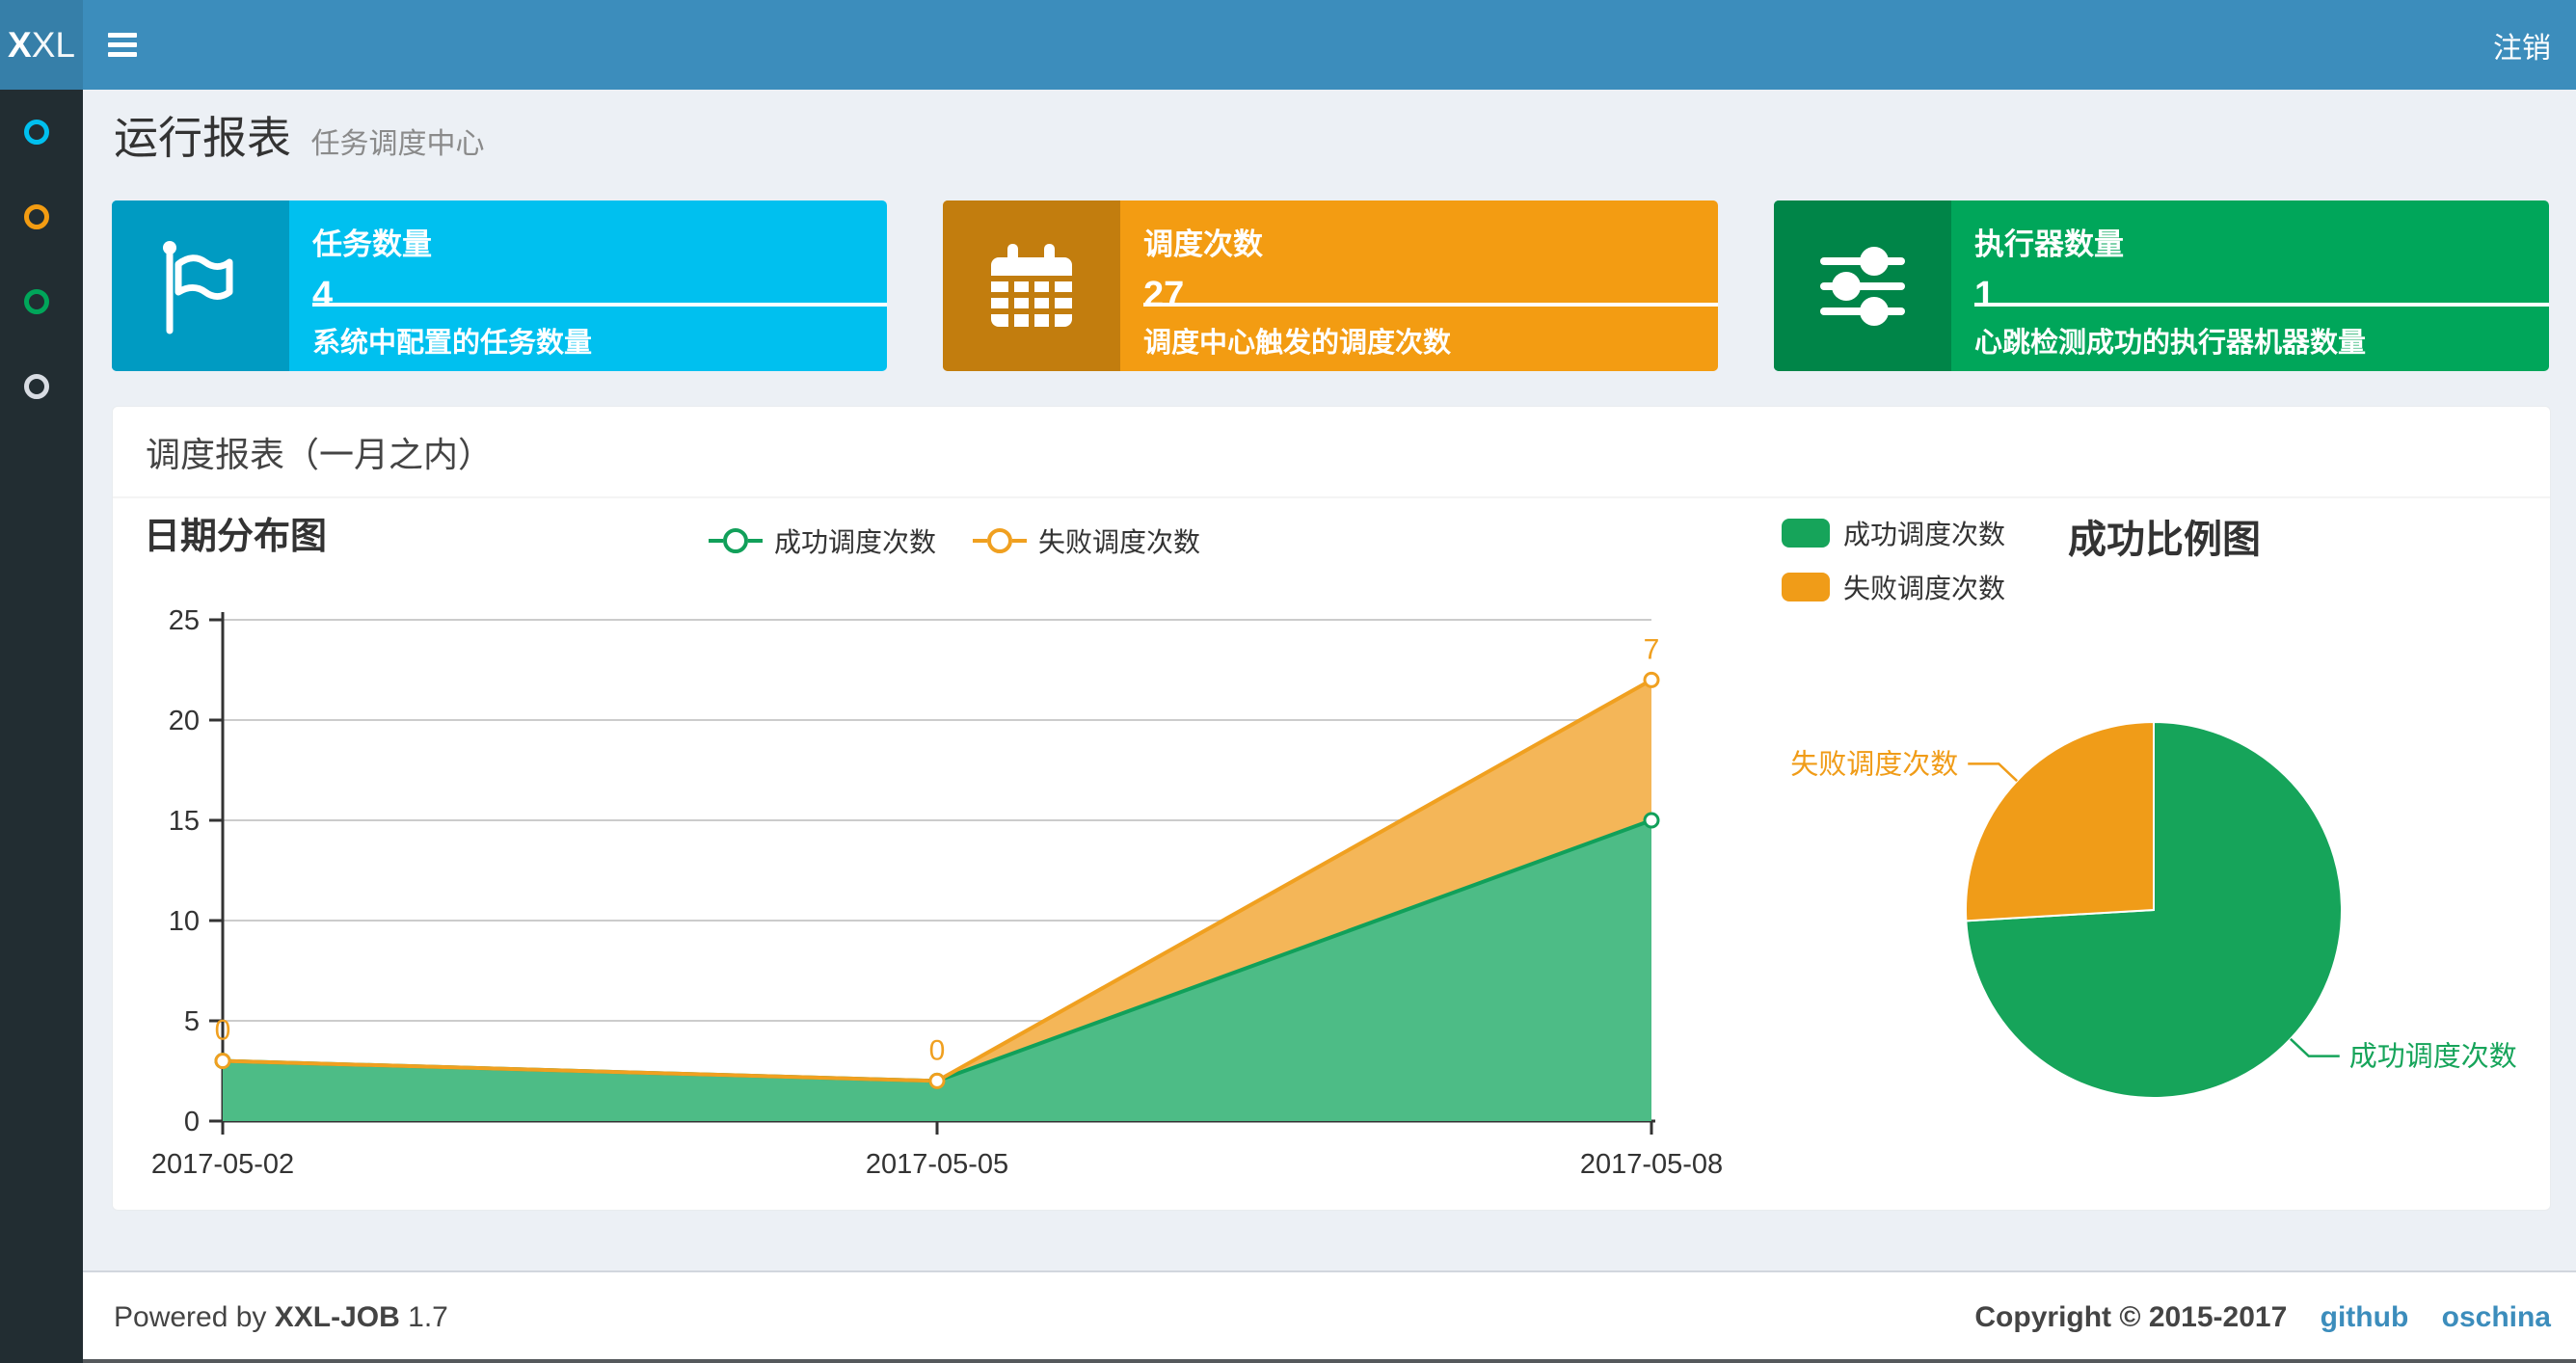 The image size is (2576, 1363). I want to click on copyright-text: Copyright © 2015-2017, so click(2131, 1317).